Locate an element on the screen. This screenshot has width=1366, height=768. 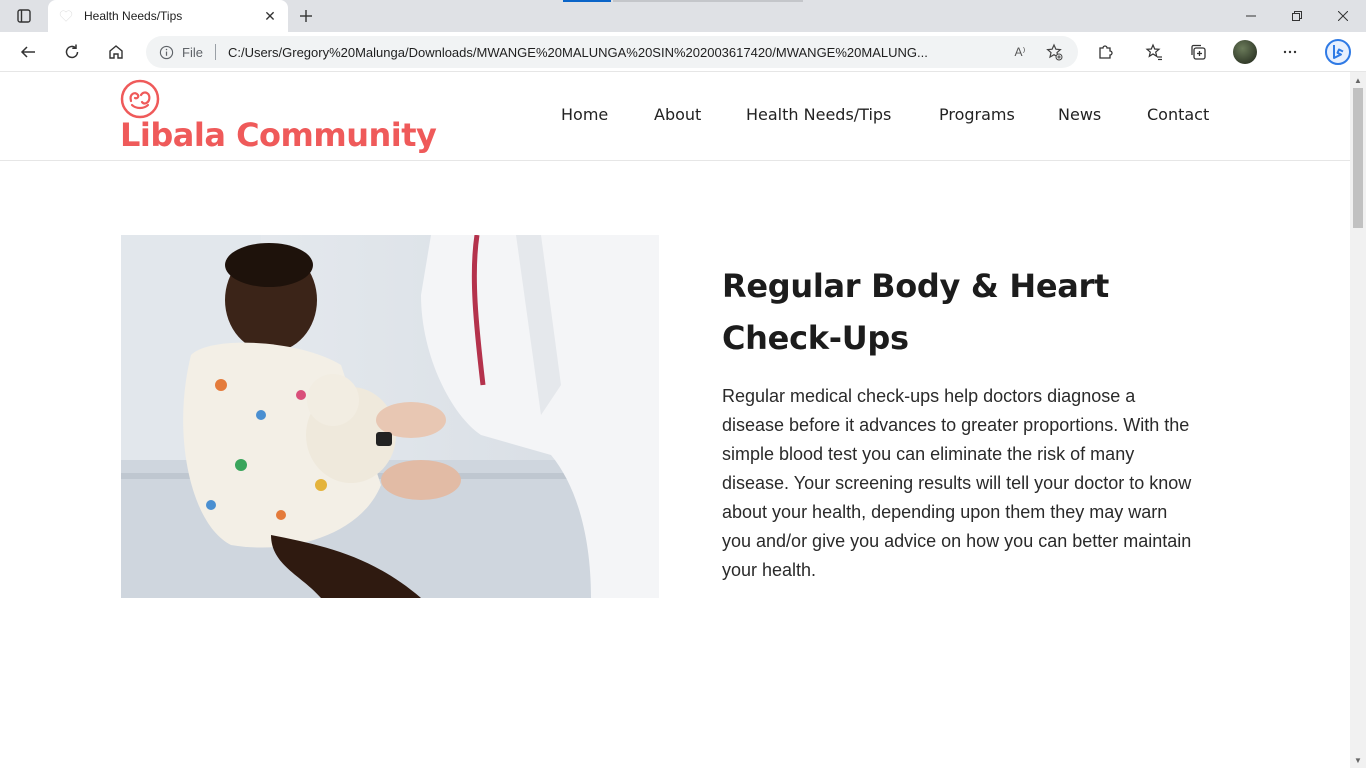
minimize-icon is located at coordinates (1251, 16).